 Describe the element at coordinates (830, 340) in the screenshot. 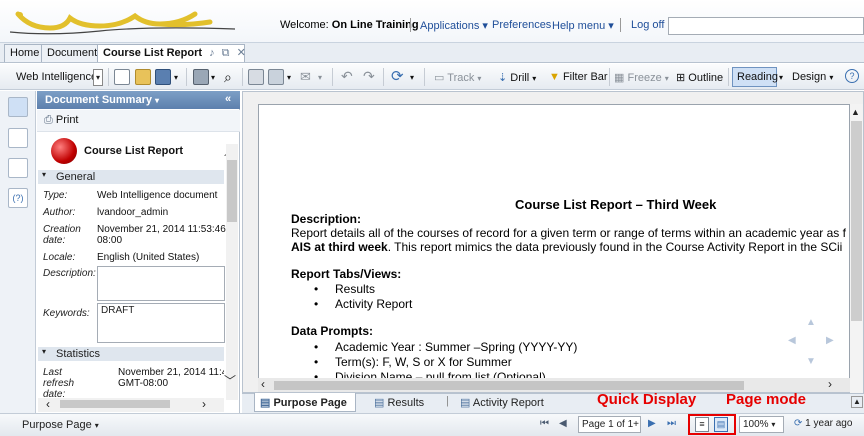

I see `pan-right-icon: ▶` at that location.